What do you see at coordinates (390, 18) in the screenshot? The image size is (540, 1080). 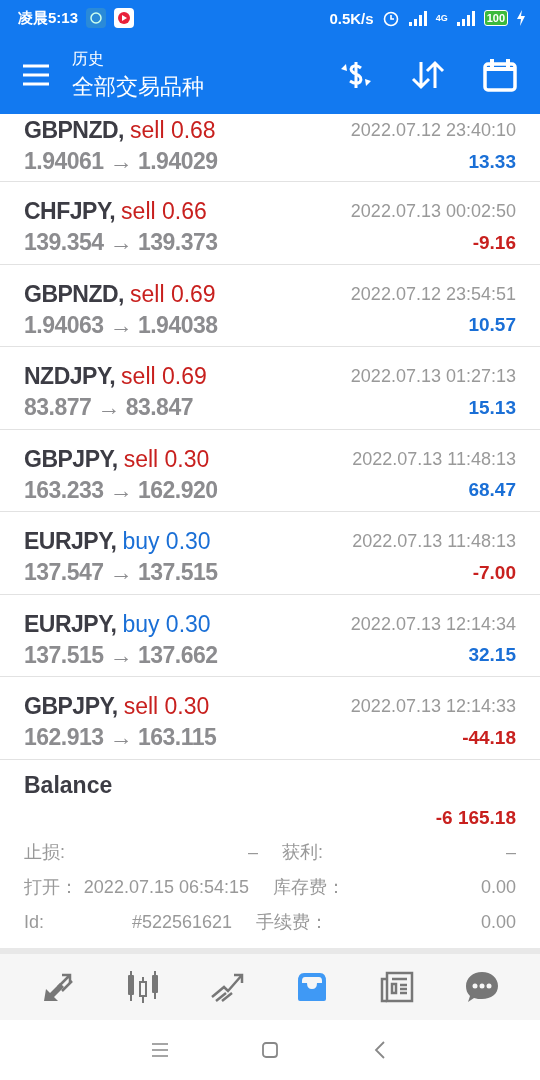 I see `alarm-clock-icon` at bounding box center [390, 18].